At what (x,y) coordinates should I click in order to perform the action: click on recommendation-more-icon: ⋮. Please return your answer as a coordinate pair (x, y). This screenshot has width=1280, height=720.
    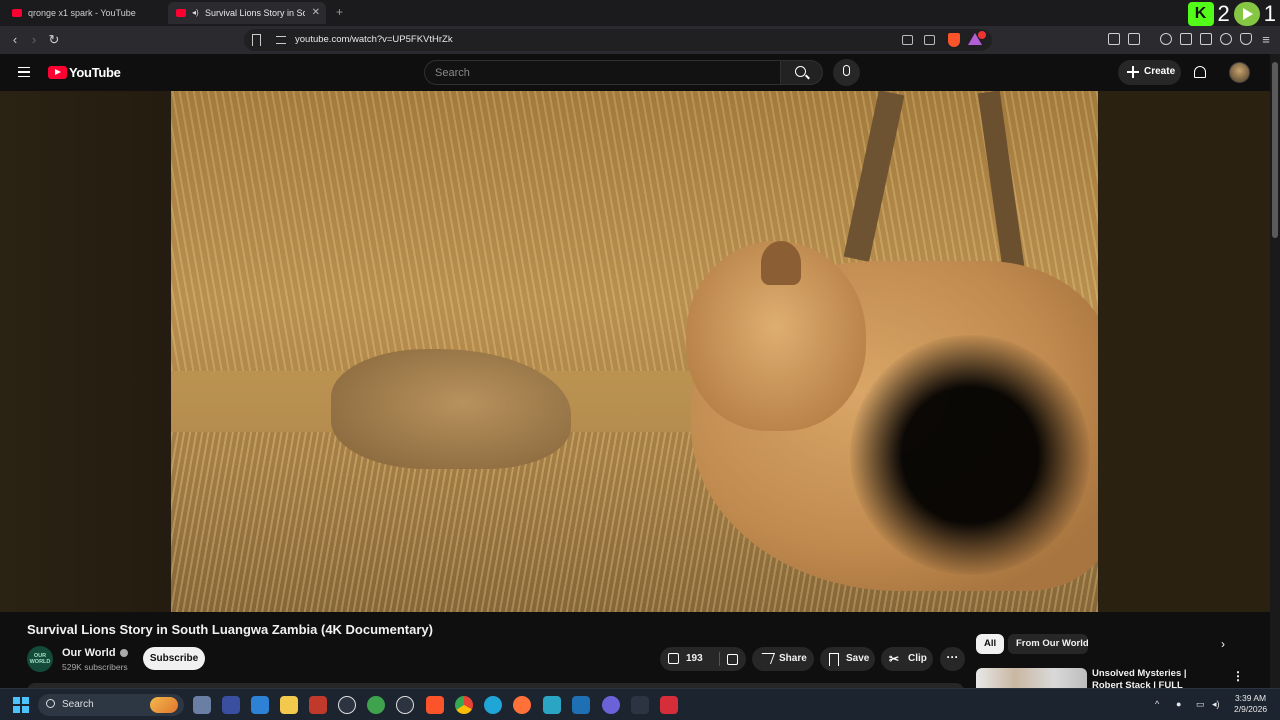
    Looking at the image, I should click on (1238, 676).